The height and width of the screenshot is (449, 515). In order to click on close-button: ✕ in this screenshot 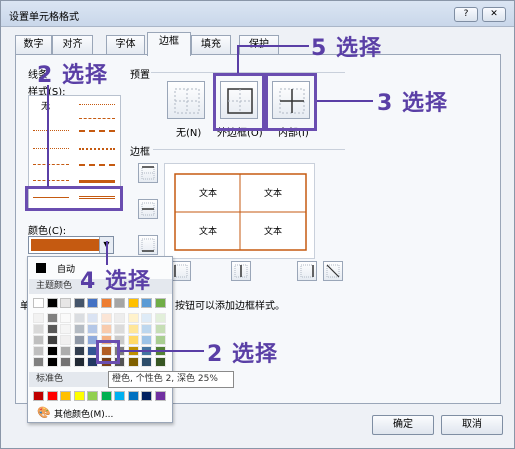, I will do `click(494, 14)`.